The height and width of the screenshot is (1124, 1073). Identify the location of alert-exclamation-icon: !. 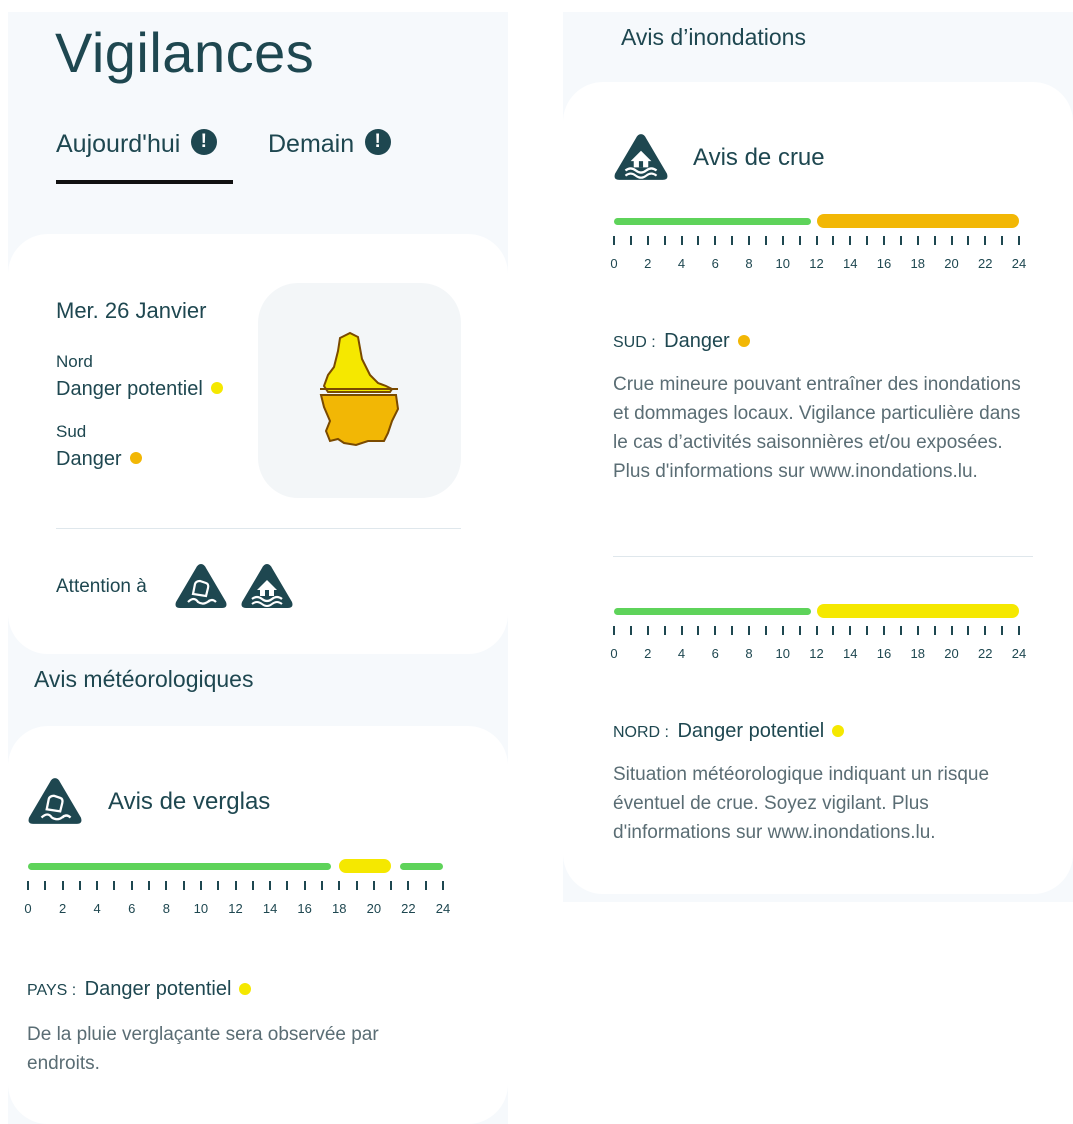
(377, 142).